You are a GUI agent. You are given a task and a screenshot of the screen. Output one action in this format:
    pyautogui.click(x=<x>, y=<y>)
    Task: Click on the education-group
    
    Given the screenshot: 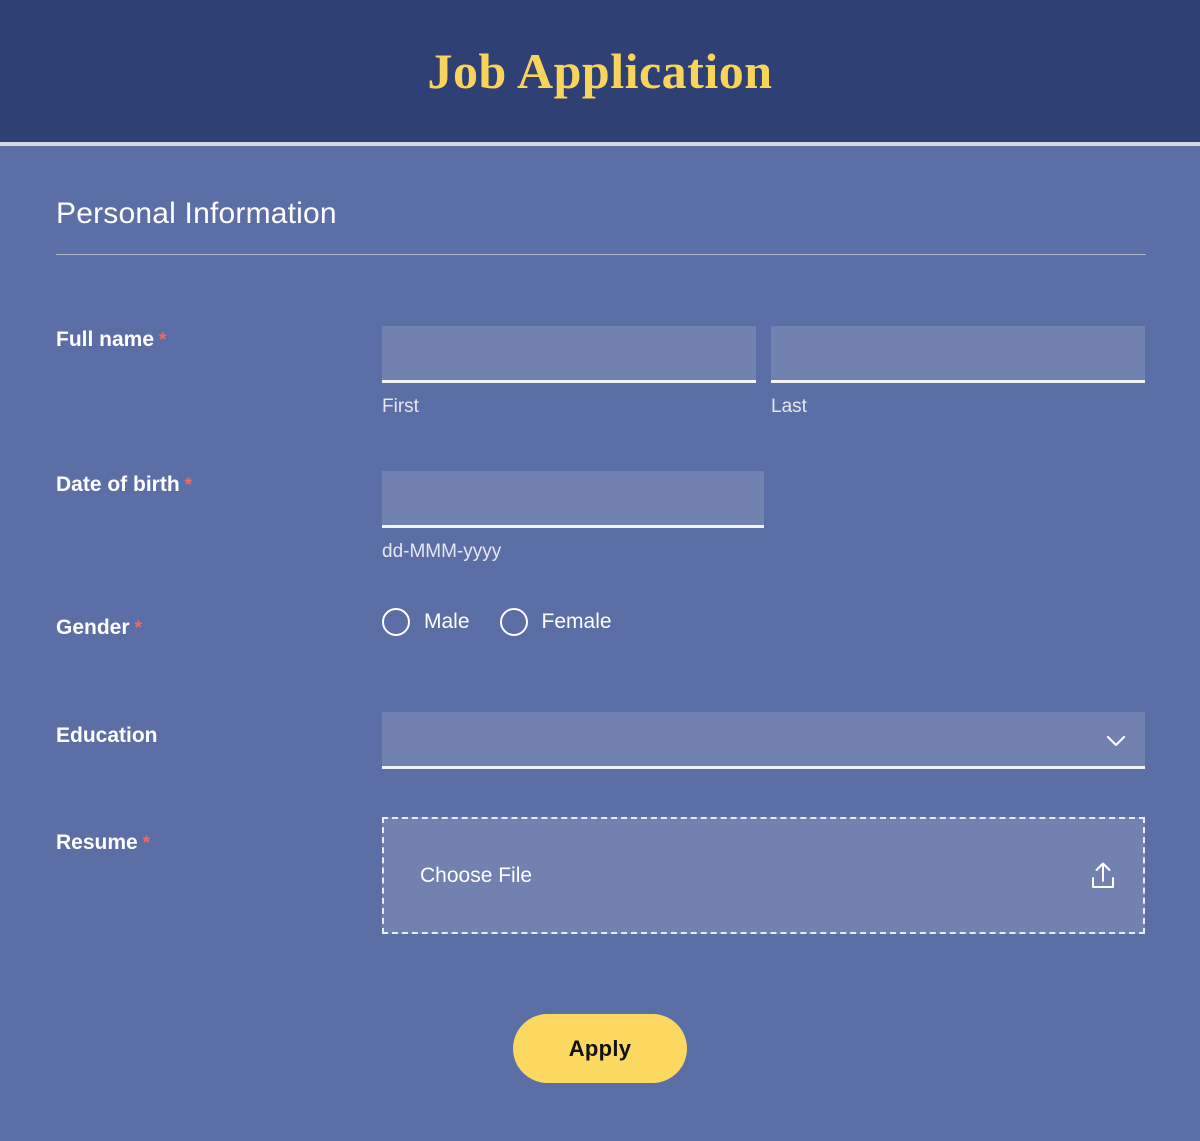 What is the action you would take?
    pyautogui.click(x=763, y=740)
    